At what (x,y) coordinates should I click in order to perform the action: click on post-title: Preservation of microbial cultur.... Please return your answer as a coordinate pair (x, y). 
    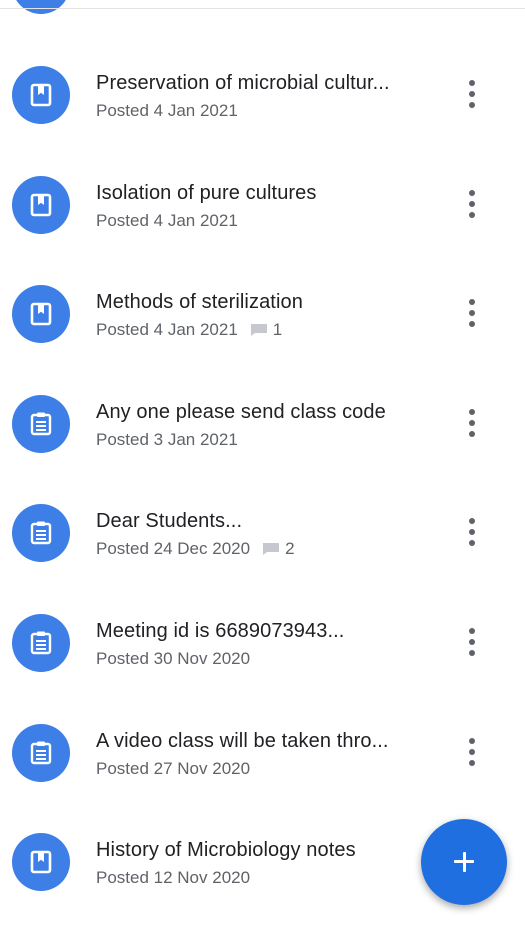
    Looking at the image, I should click on (243, 83).